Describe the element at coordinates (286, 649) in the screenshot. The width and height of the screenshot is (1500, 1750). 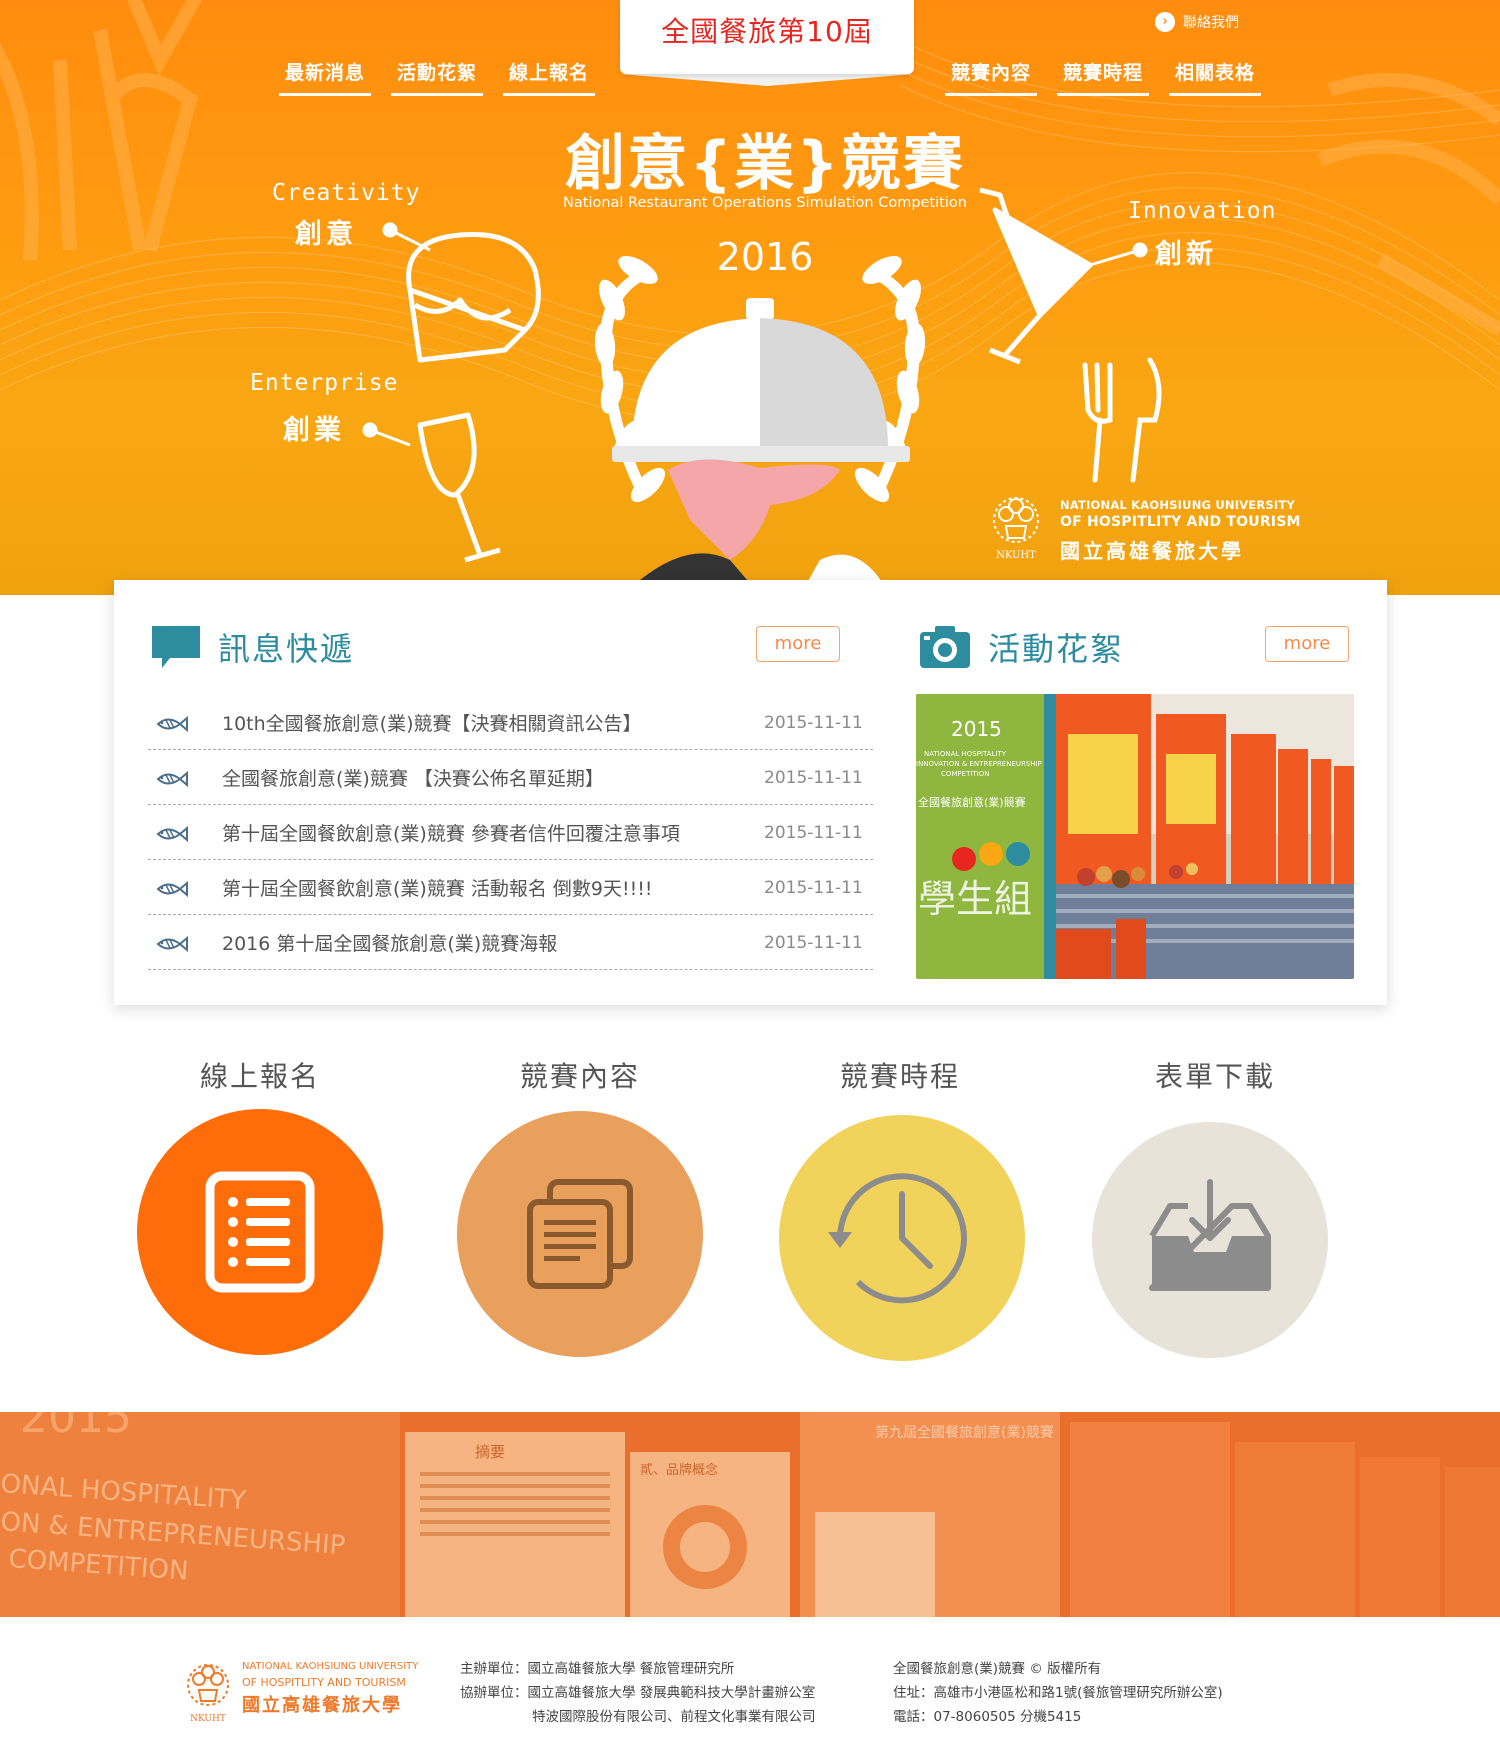
I see `news-heading: 訊息快遞` at that location.